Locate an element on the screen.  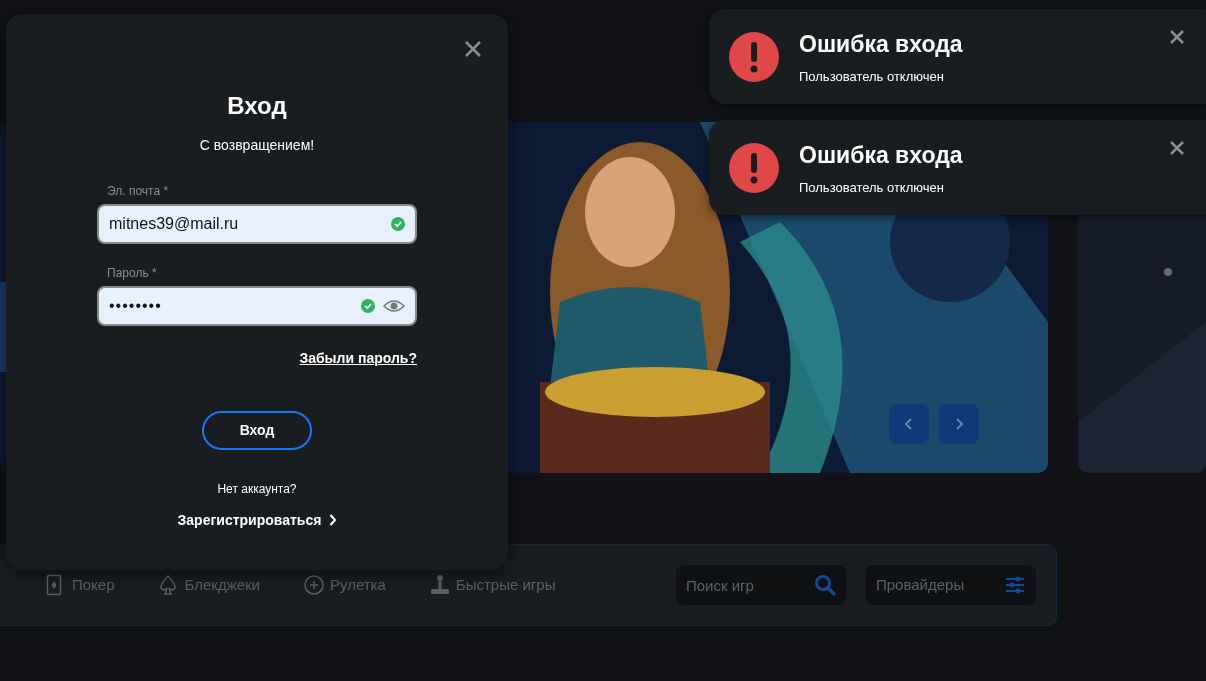
password-field: •••••••• is located at coordinates (257, 305).